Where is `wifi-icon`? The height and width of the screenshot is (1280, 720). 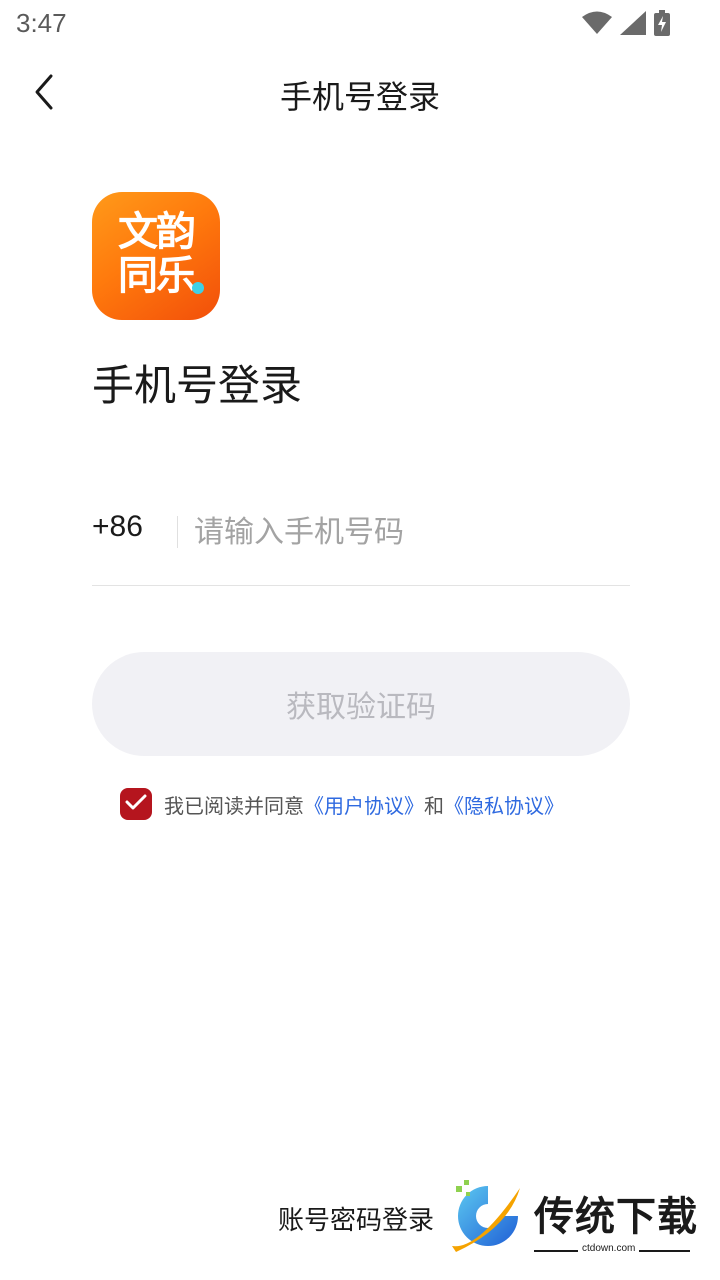
wifi-icon is located at coordinates (597, 23).